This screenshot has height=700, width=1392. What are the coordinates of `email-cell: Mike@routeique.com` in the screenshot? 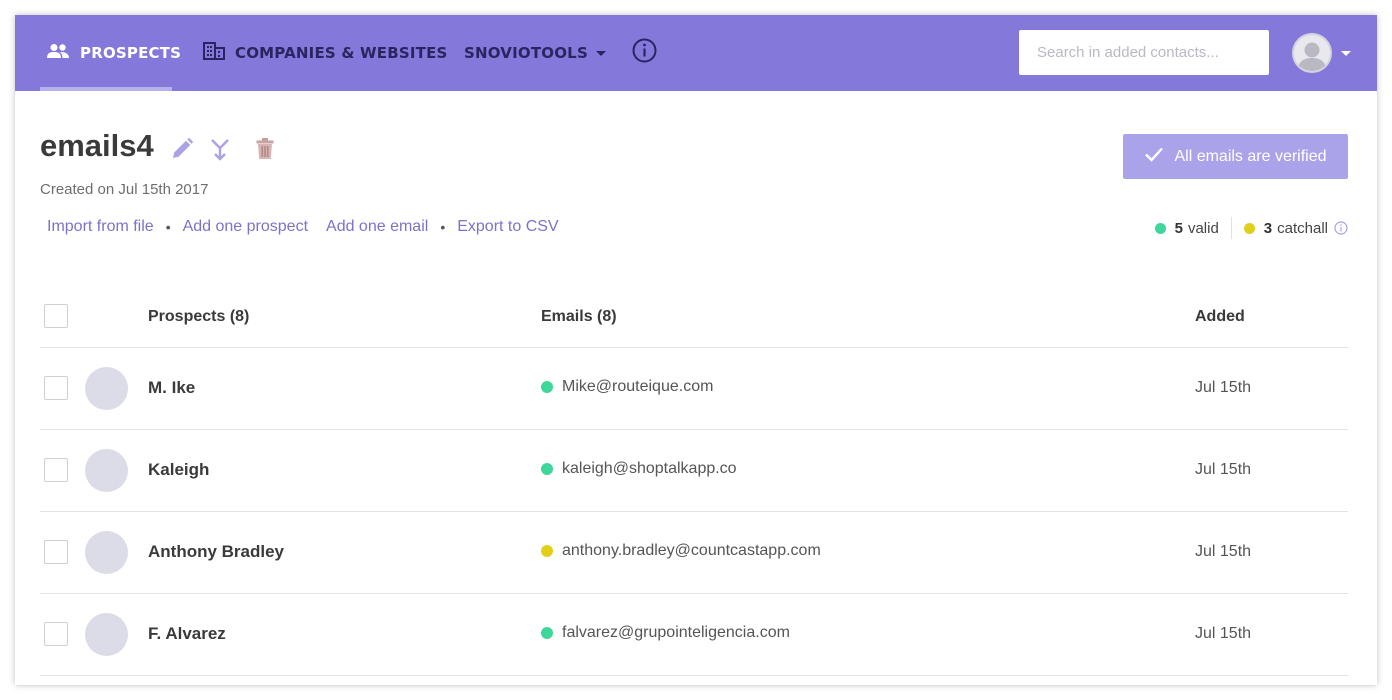 It's located at (627, 387).